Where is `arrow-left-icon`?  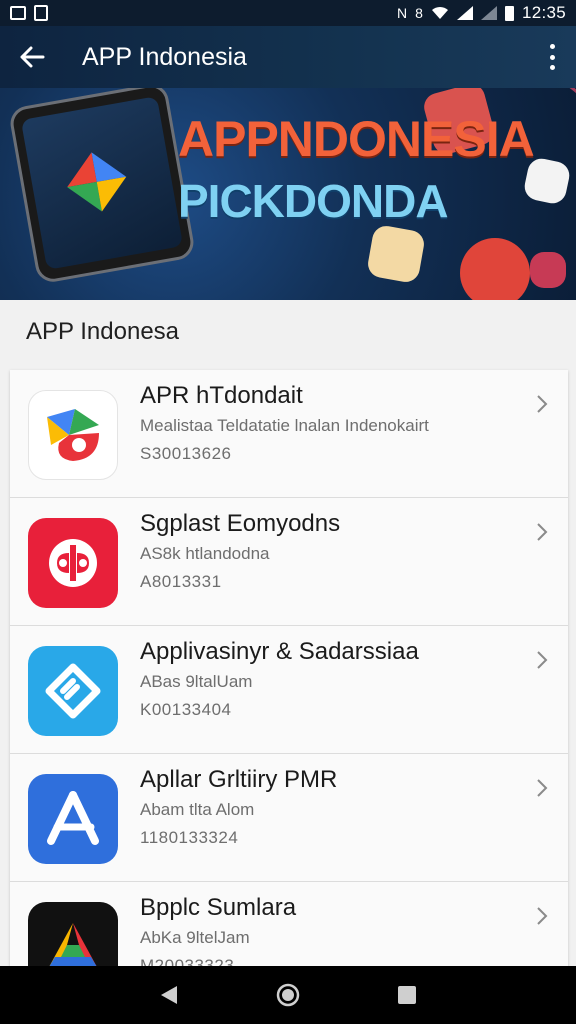
arrow-left-icon is located at coordinates (32, 57).